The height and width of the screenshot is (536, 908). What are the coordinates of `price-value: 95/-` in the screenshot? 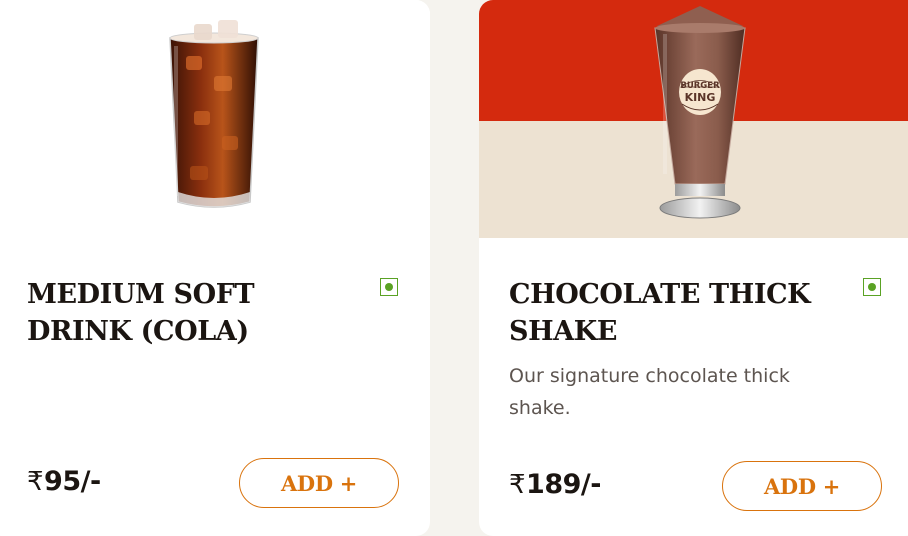 It's located at (72, 481).